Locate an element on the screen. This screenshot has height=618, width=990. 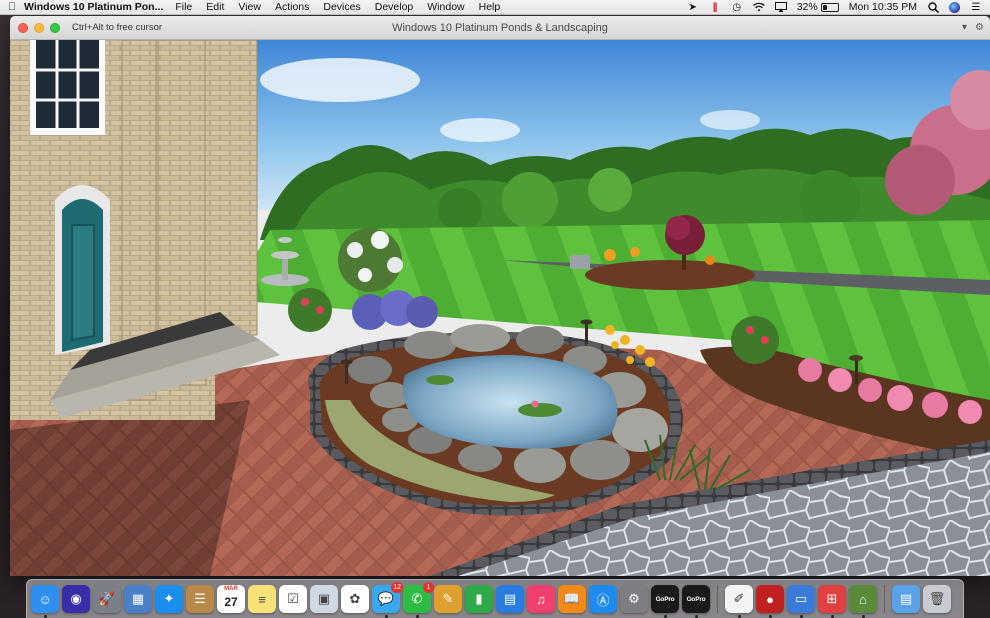
menu-develop: Develop is located at coordinates (394, 7).